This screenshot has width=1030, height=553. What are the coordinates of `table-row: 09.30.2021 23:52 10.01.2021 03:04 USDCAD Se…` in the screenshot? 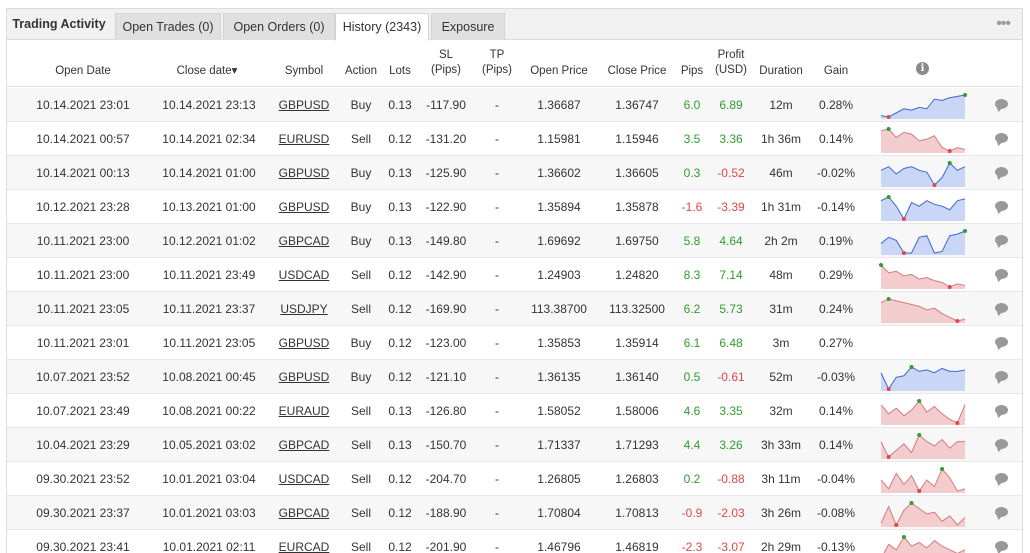 It's located at (514, 479).